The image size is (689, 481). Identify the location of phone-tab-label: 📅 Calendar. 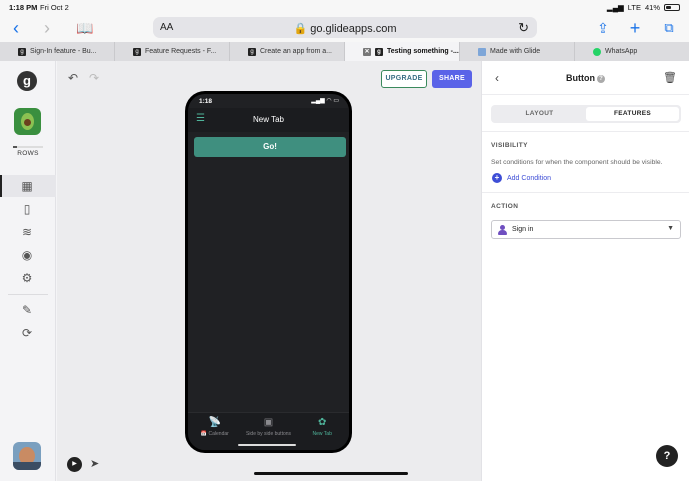
(214, 434).